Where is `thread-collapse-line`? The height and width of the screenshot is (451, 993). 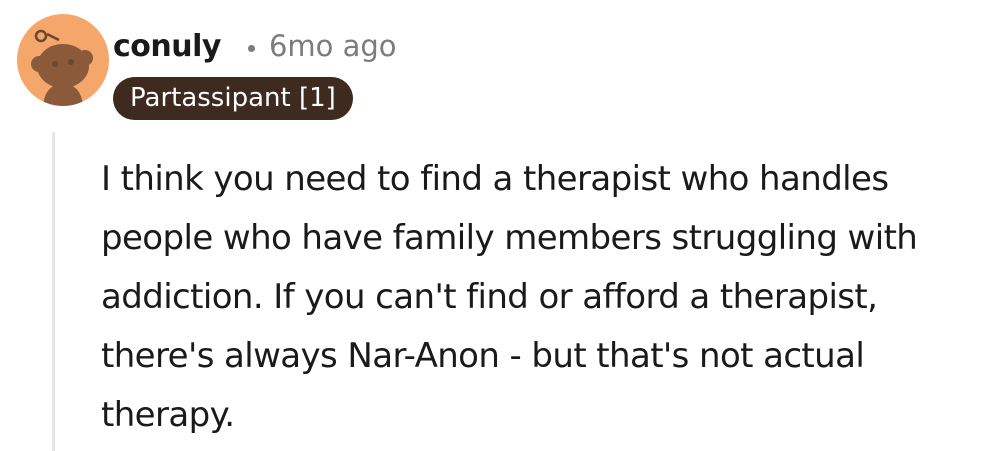
thread-collapse-line is located at coordinates (53, 291).